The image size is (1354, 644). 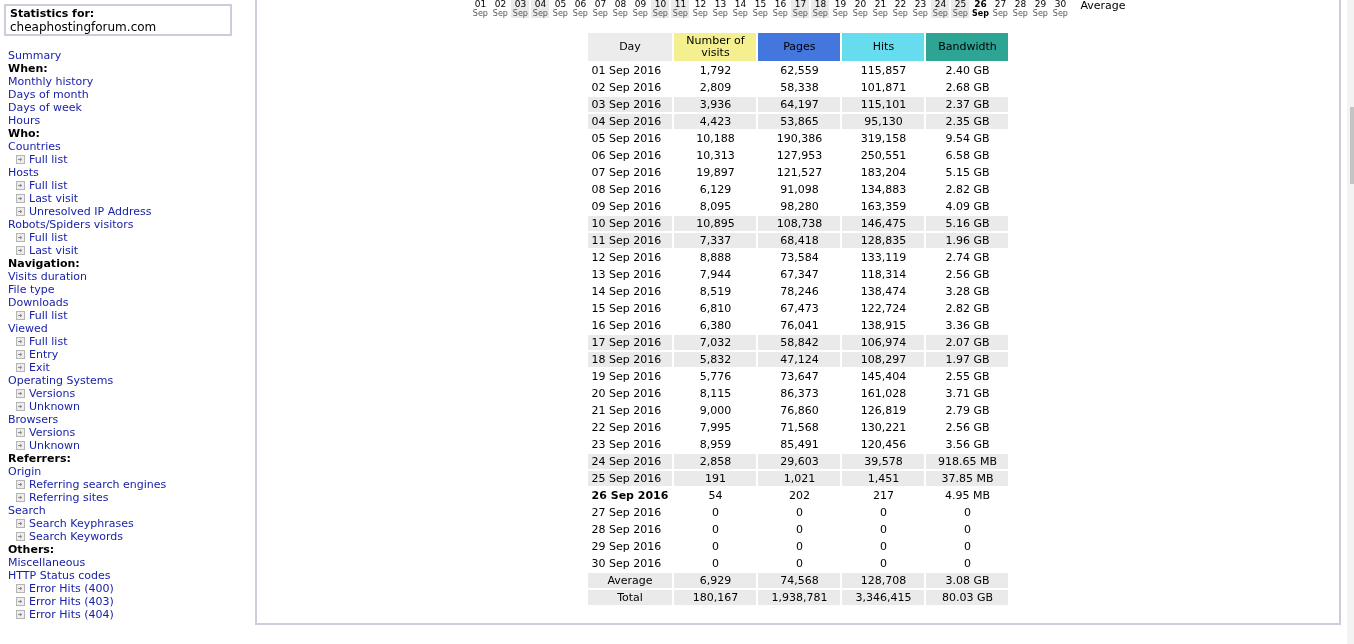 I want to click on date-cell: 24 Sep 2016, so click(x=630, y=461).